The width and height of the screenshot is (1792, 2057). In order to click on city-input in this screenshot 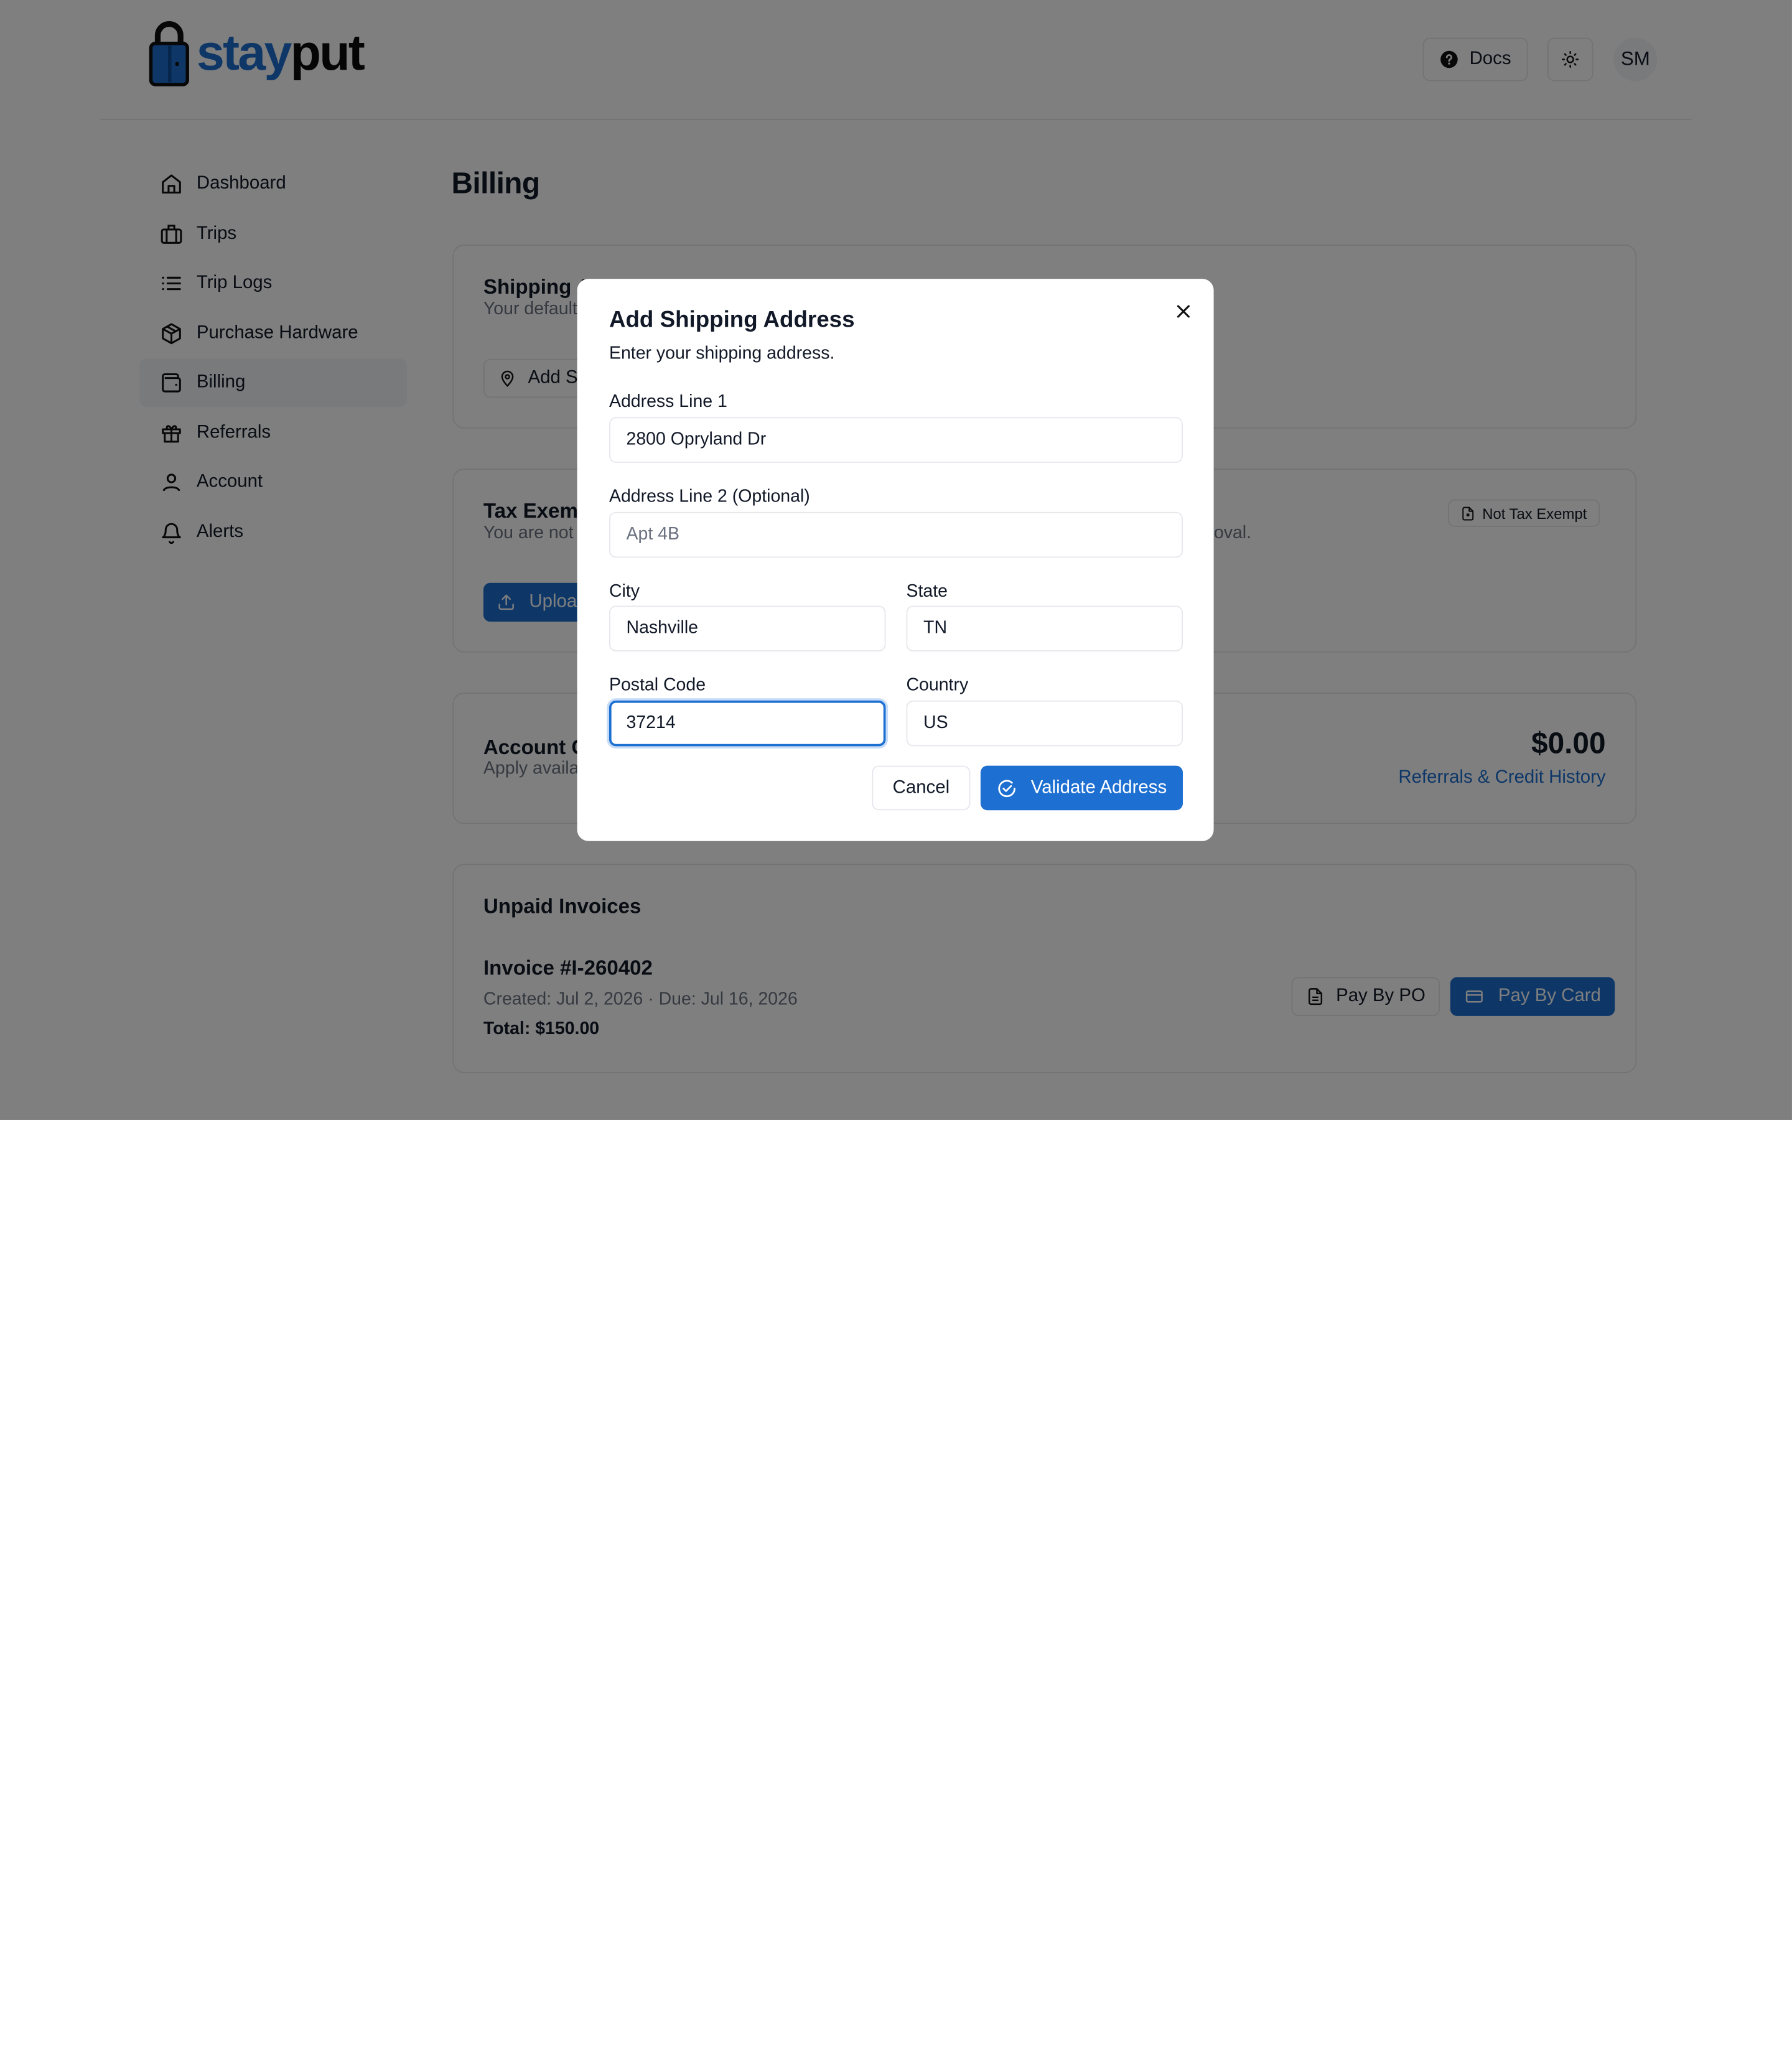, I will do `click(747, 628)`.